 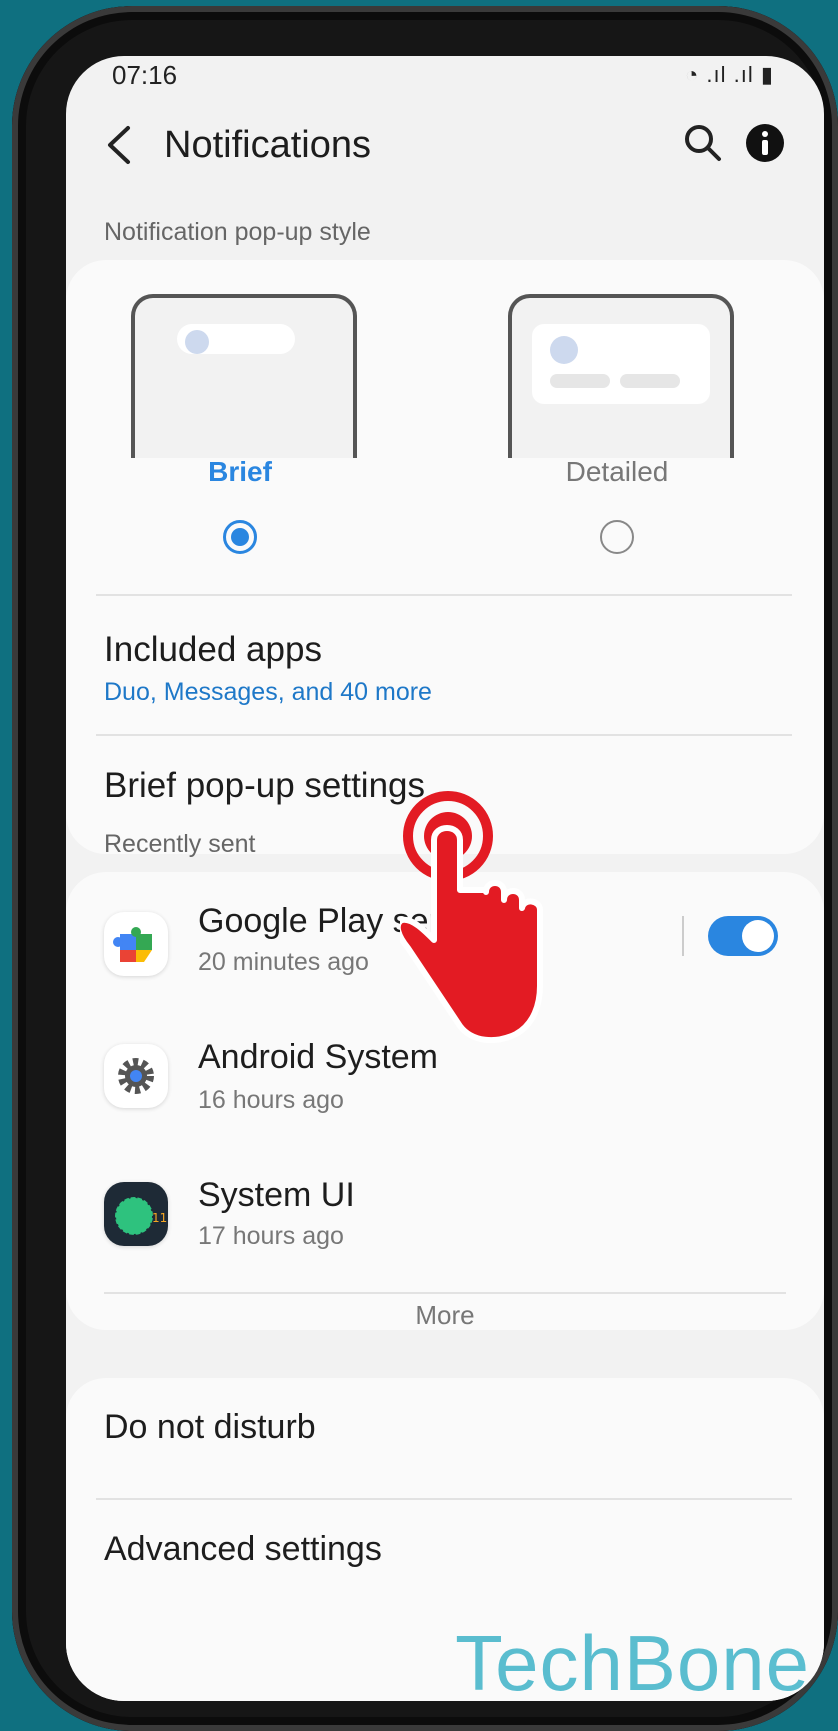 I want to click on included-apps-row: Included apps Duo, Messages, and 40 more, so click(x=445, y=665).